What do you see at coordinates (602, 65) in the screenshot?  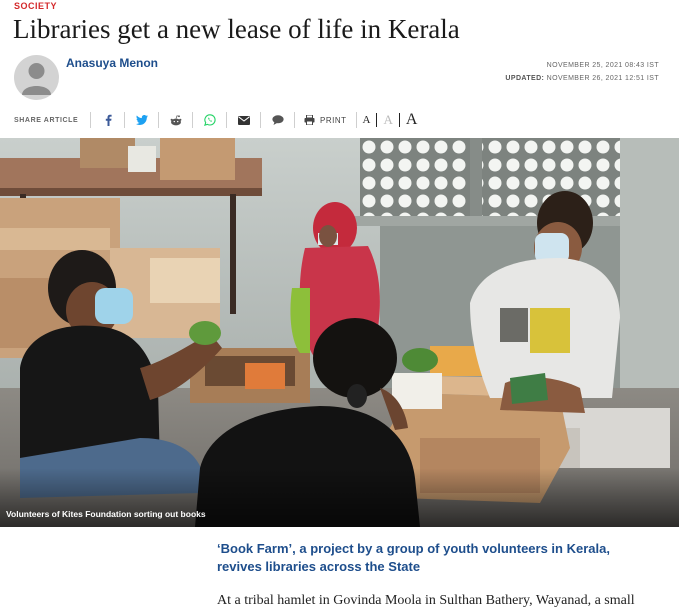 I see `published-date: NOVEMBER 25, 2021 08:43 IST` at bounding box center [602, 65].